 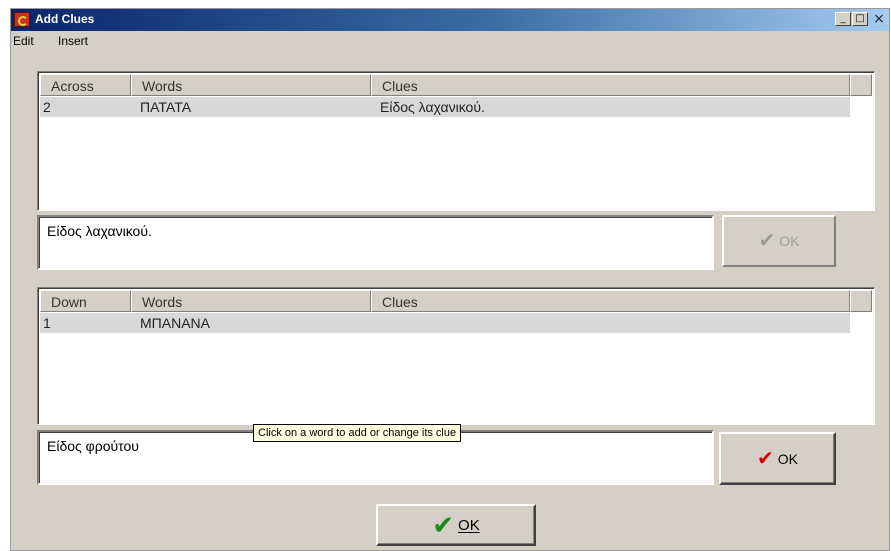 I want to click on menu-insert: Insert, so click(x=73, y=41).